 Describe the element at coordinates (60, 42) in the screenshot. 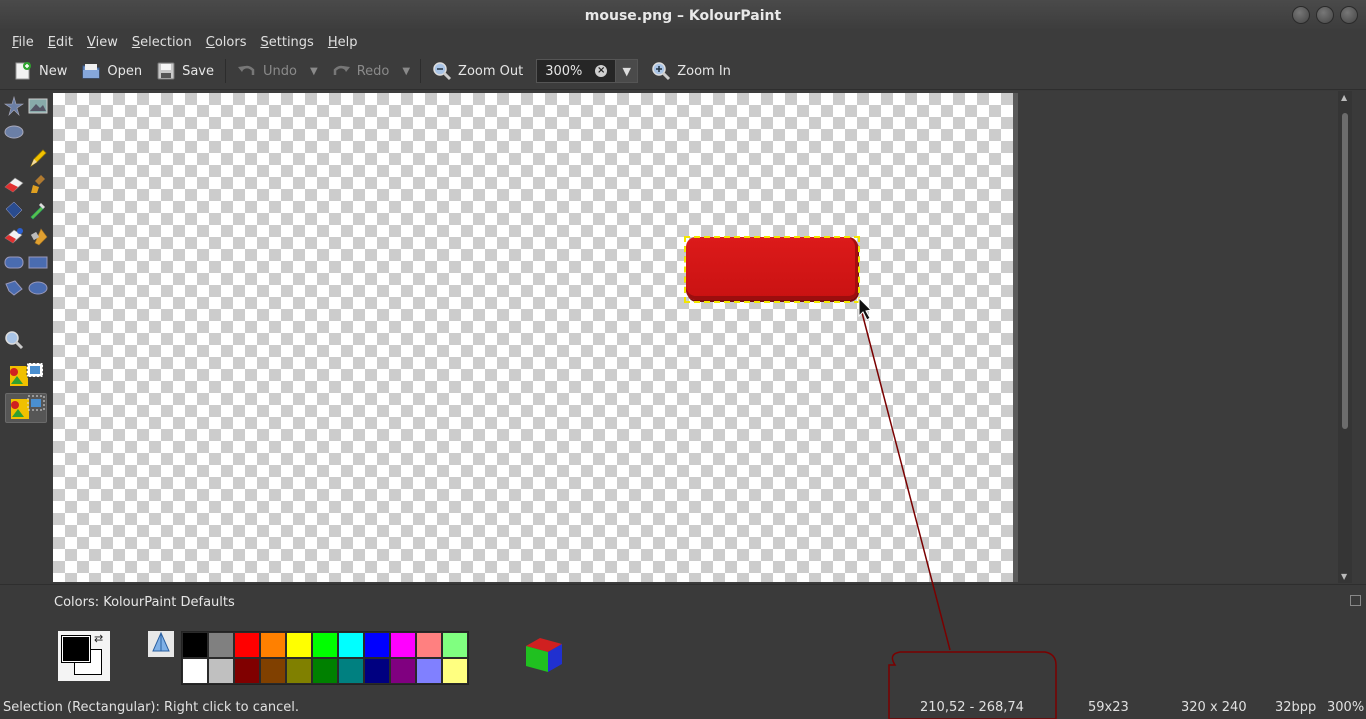

I see `menu-edit: Edit` at that location.